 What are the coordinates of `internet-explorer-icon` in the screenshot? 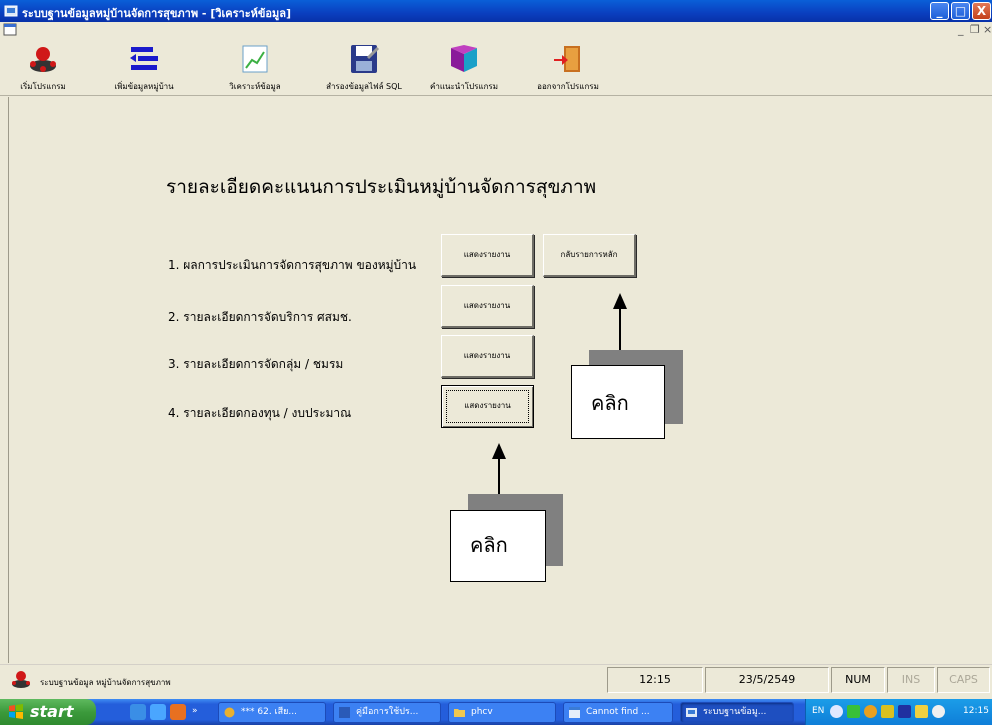 It's located at (138, 712).